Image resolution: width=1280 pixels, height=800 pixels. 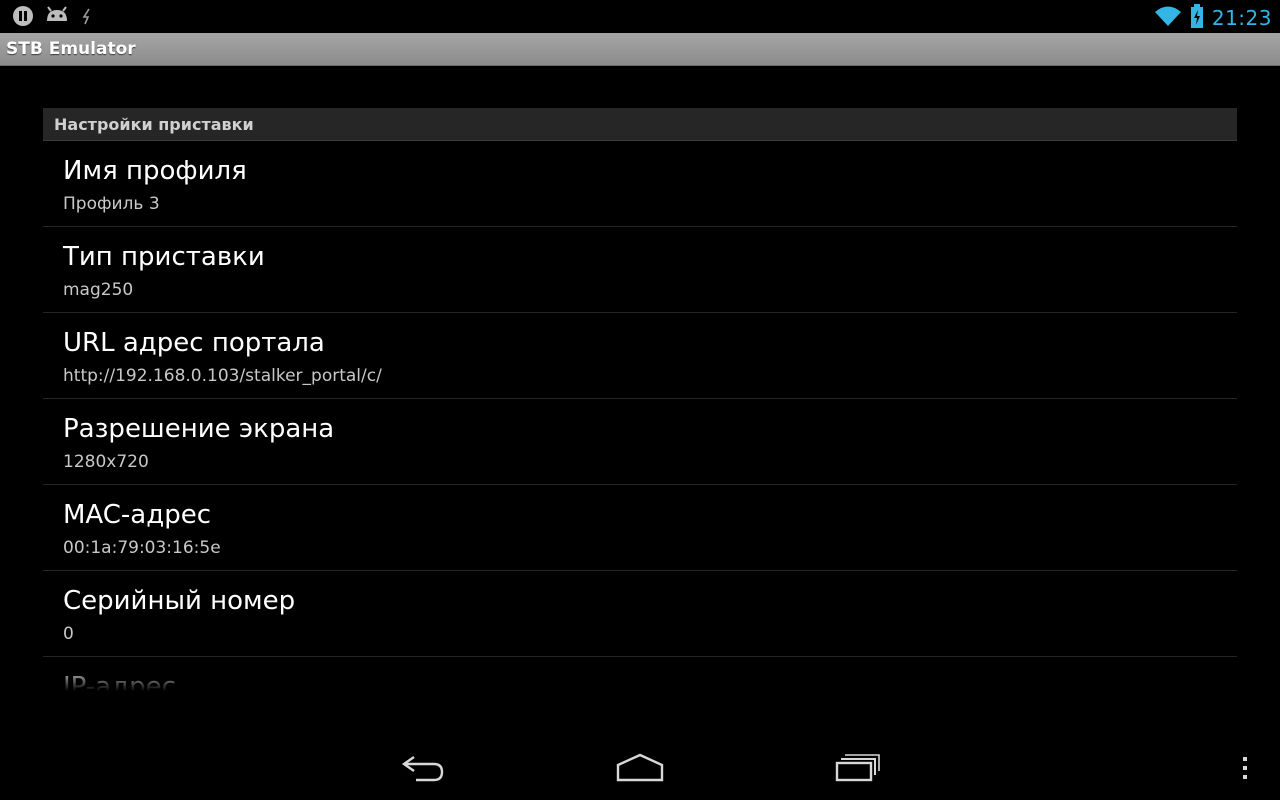 What do you see at coordinates (640, 49) in the screenshot?
I see `action-bar: STB Emulator` at bounding box center [640, 49].